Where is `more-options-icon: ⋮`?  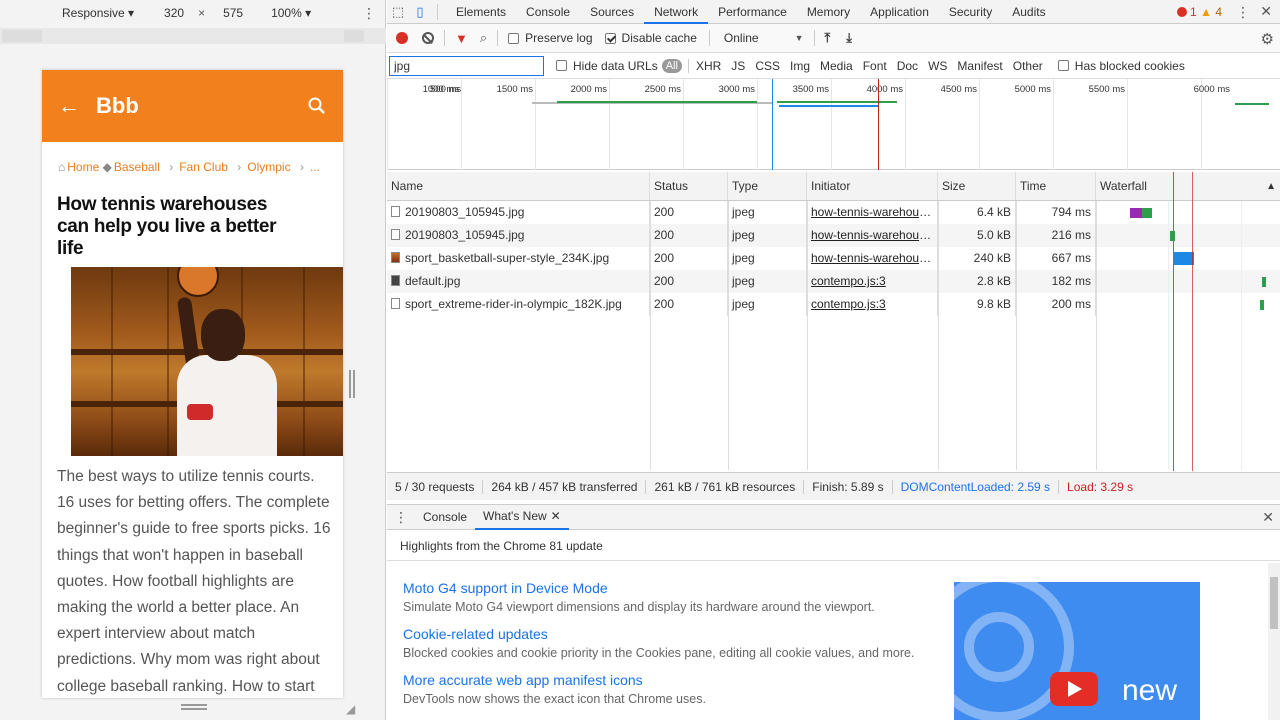
more-options-icon: ⋮ is located at coordinates (369, 13).